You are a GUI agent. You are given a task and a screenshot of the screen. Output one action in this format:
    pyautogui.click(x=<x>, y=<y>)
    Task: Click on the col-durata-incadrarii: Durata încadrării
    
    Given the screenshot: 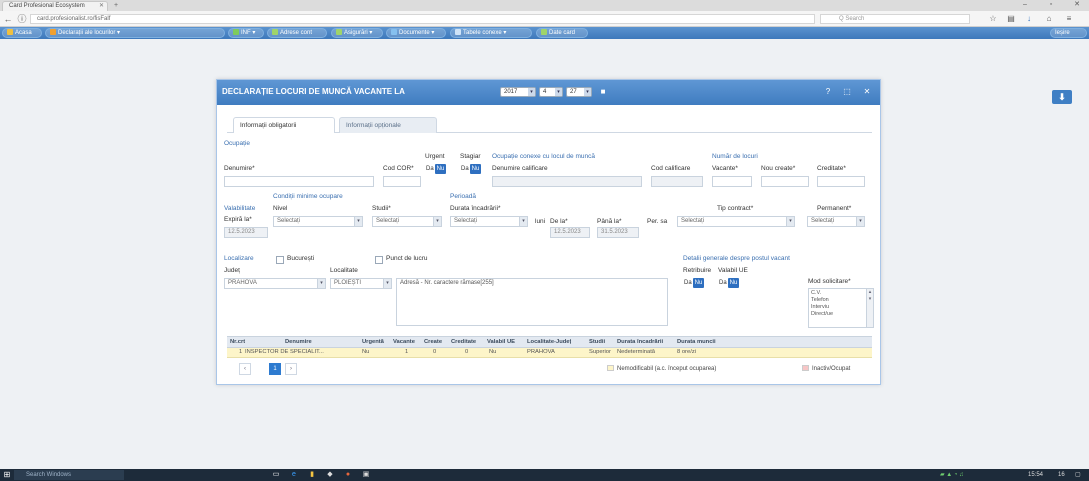 What is the action you would take?
    pyautogui.click(x=640, y=342)
    